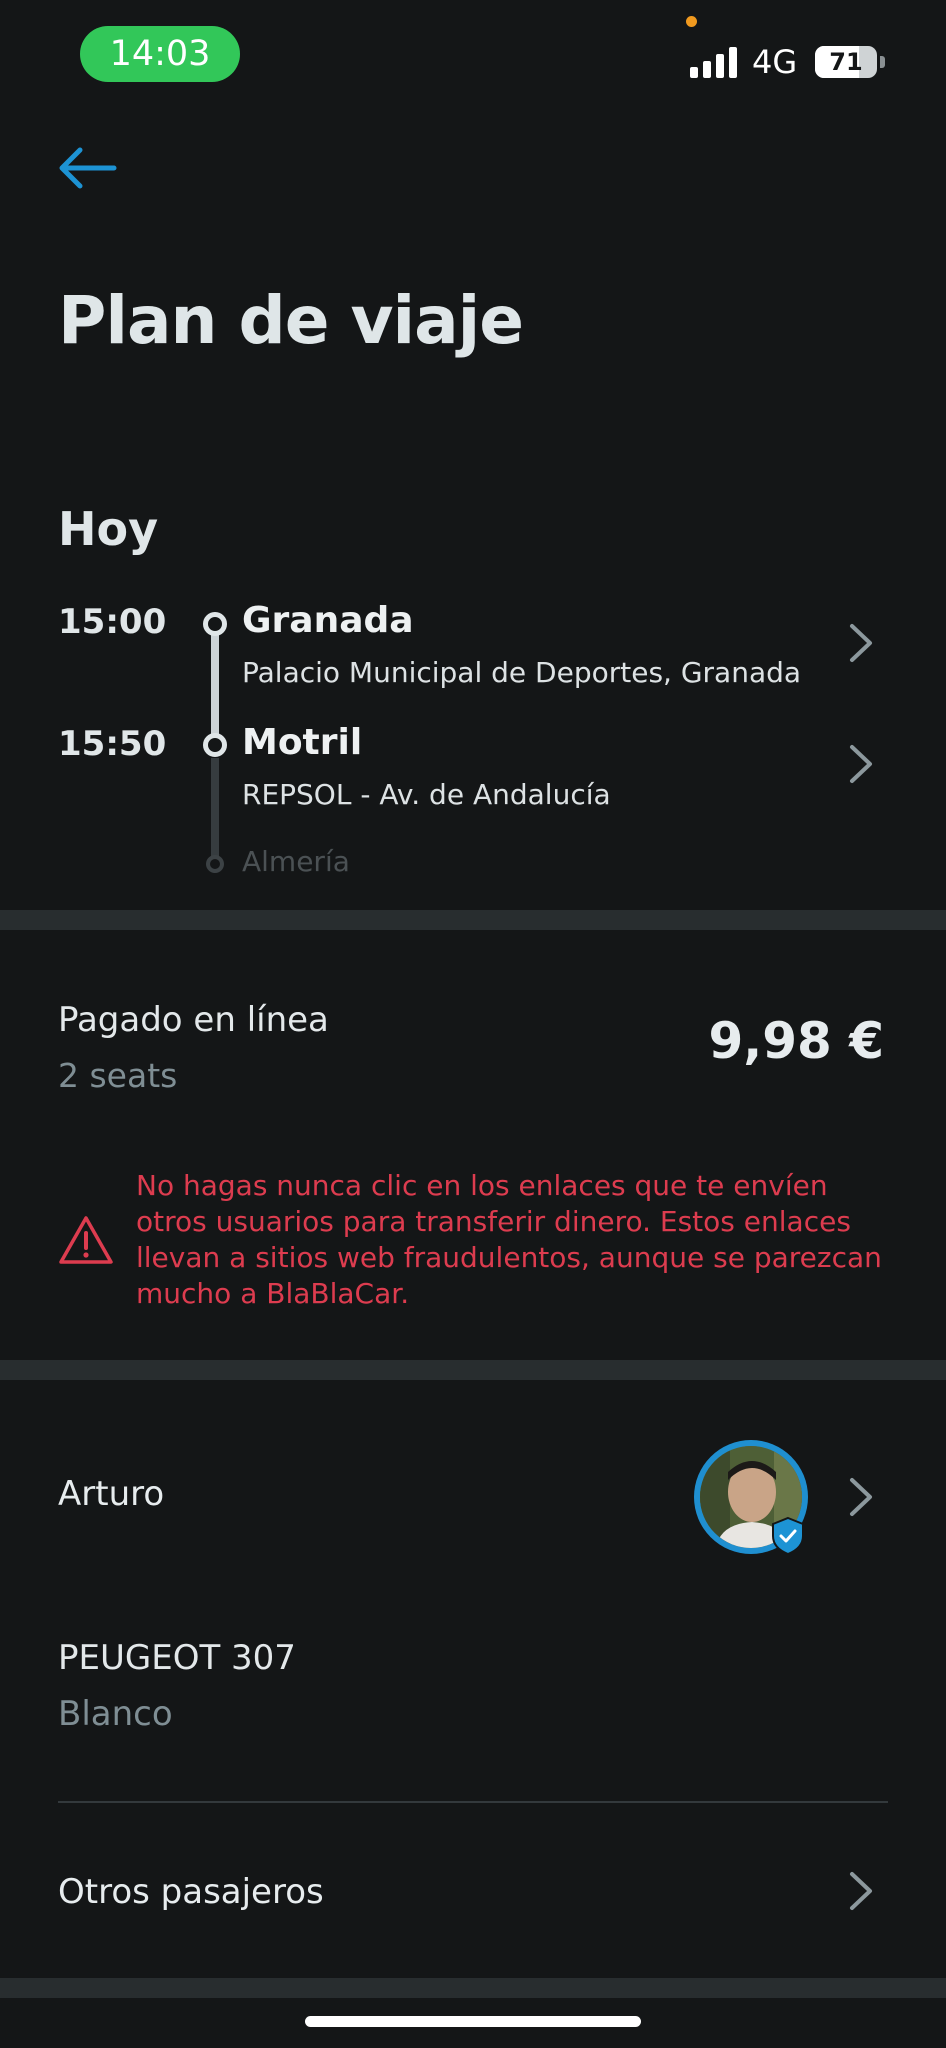 The image size is (946, 2048). What do you see at coordinates (86, 1240) in the screenshot?
I see `warning-triangle-icon` at bounding box center [86, 1240].